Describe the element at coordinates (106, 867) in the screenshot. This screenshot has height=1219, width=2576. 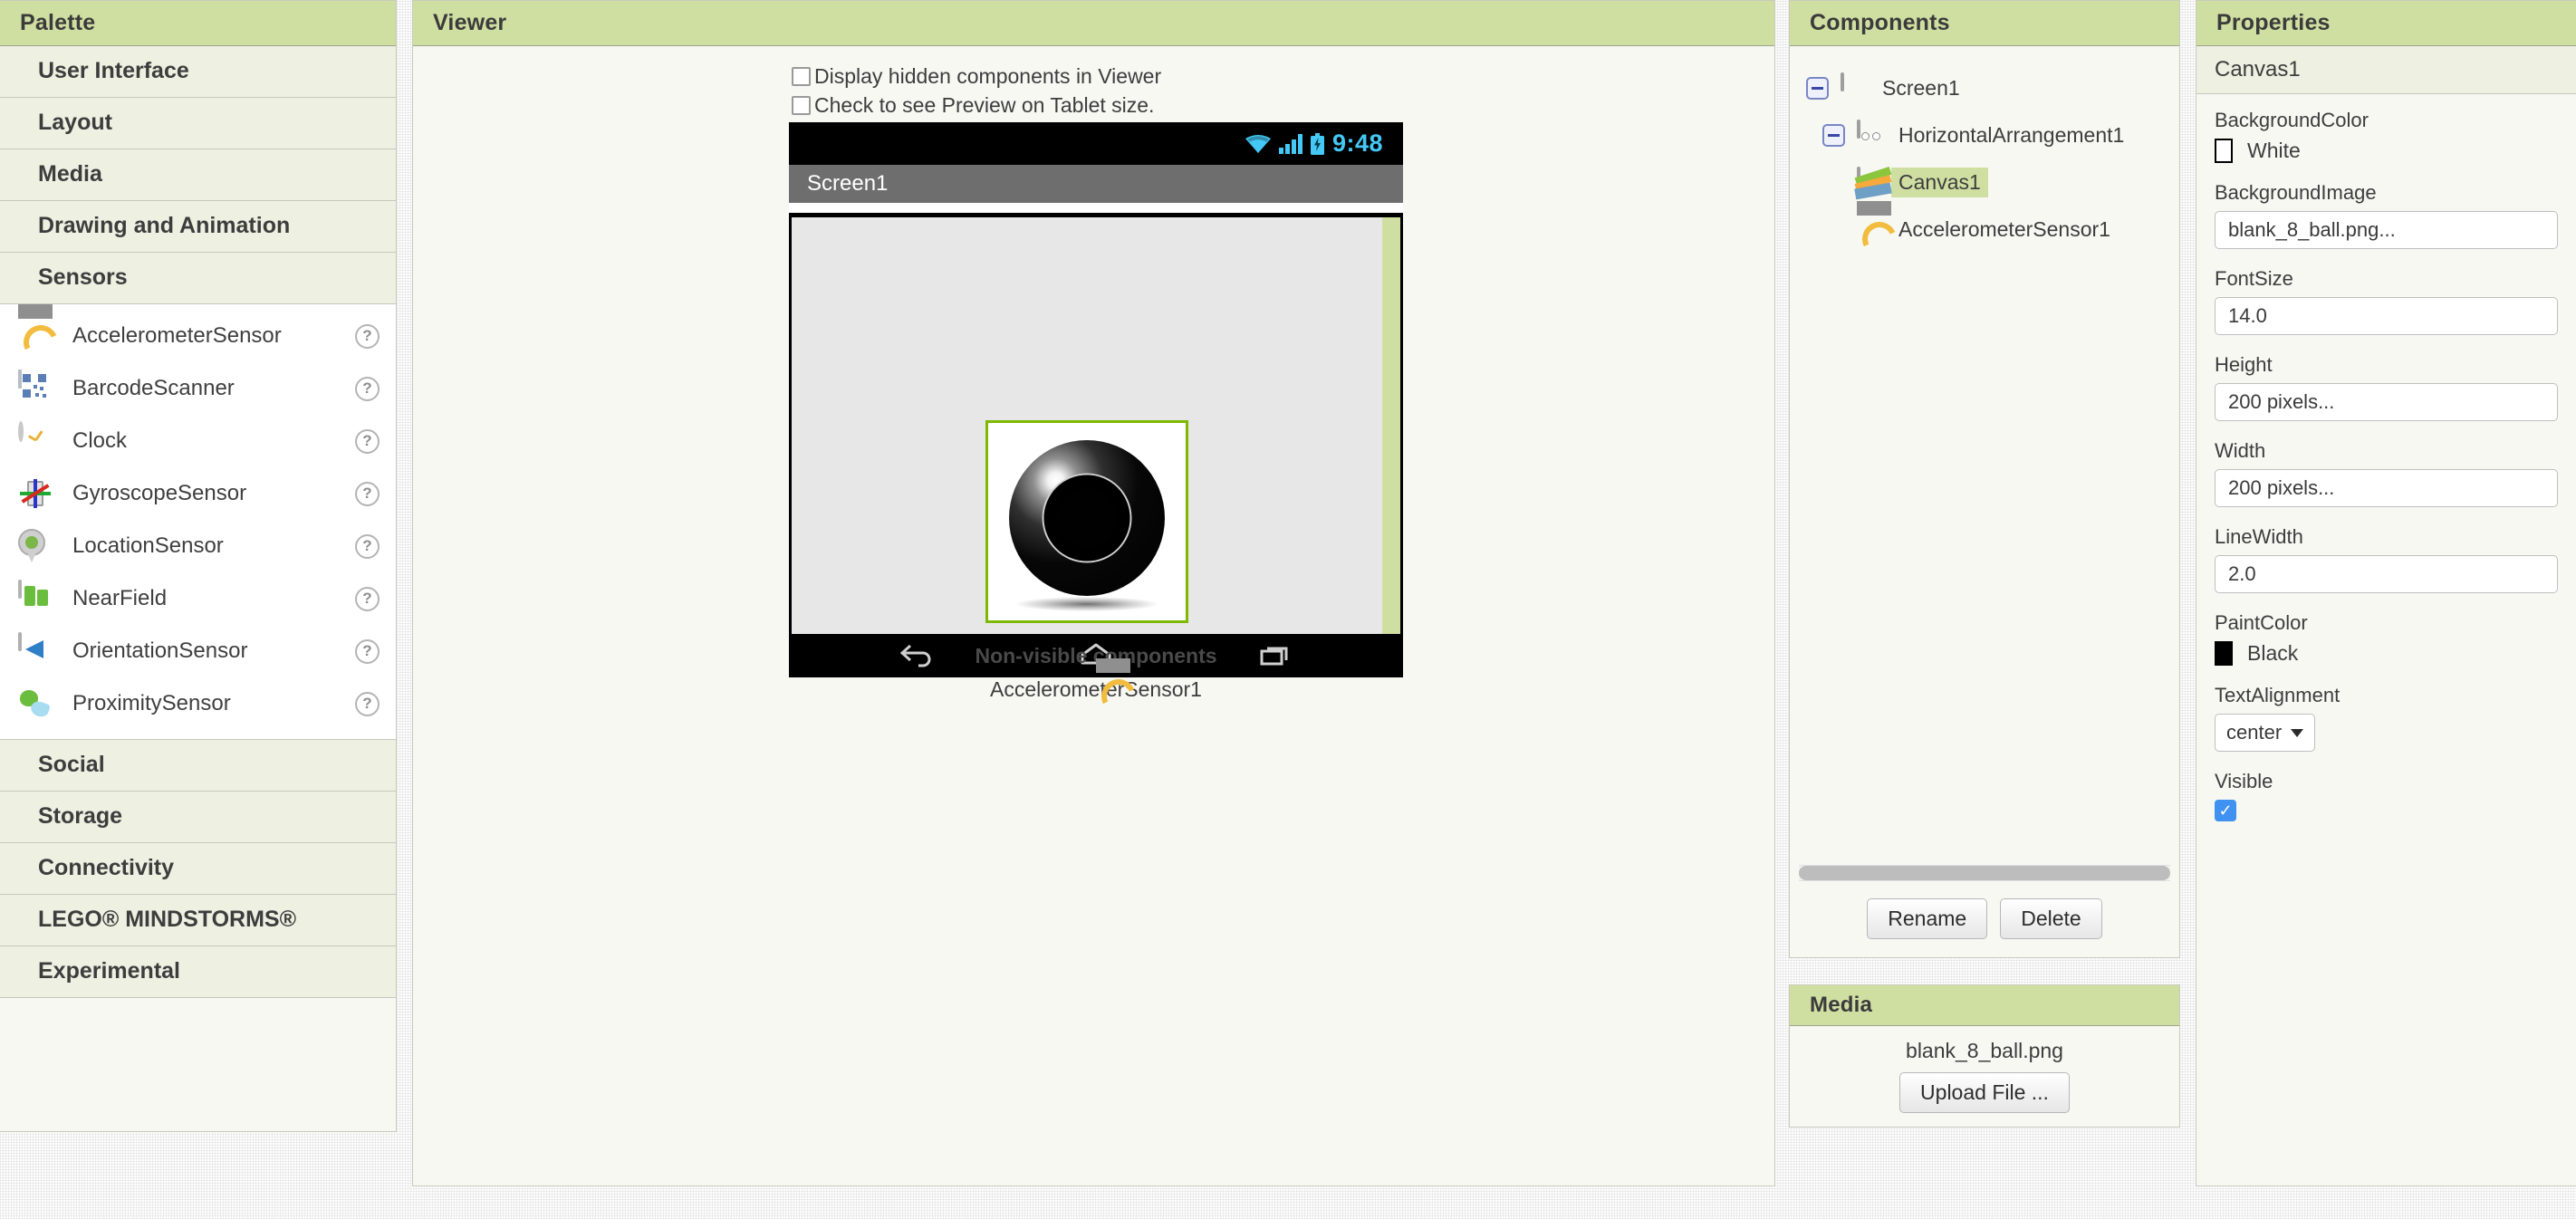
I see `palette-section-label: Connectivity` at that location.